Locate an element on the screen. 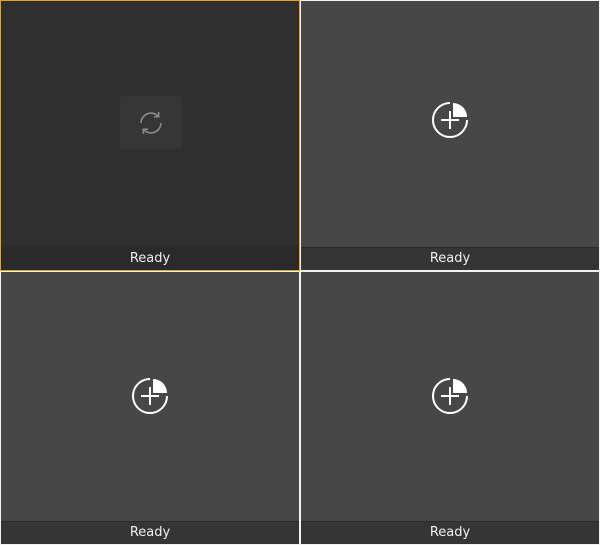  loading-indicator is located at coordinates (151, 122).